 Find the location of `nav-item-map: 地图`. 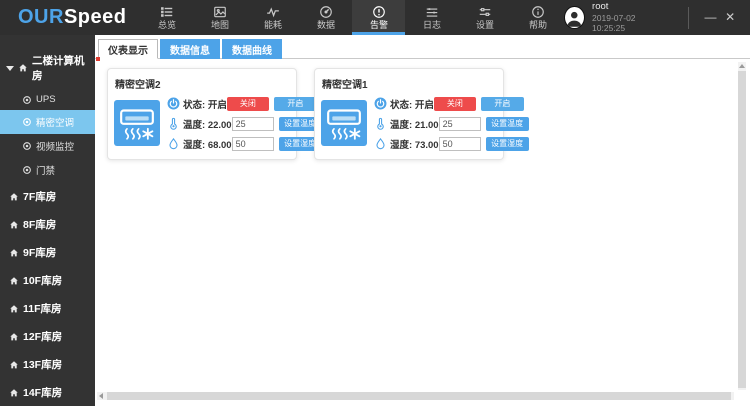

nav-item-map: 地图 is located at coordinates (219, 17).